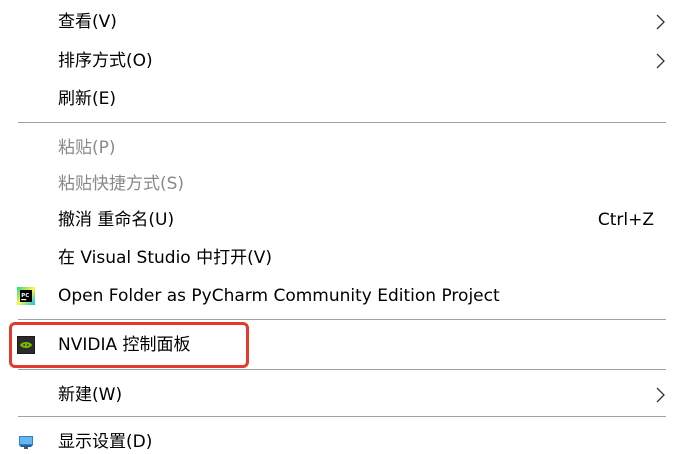  What do you see at coordinates (342, 99) in the screenshot?
I see `menu-item-refresh: 刷新(E)` at bounding box center [342, 99].